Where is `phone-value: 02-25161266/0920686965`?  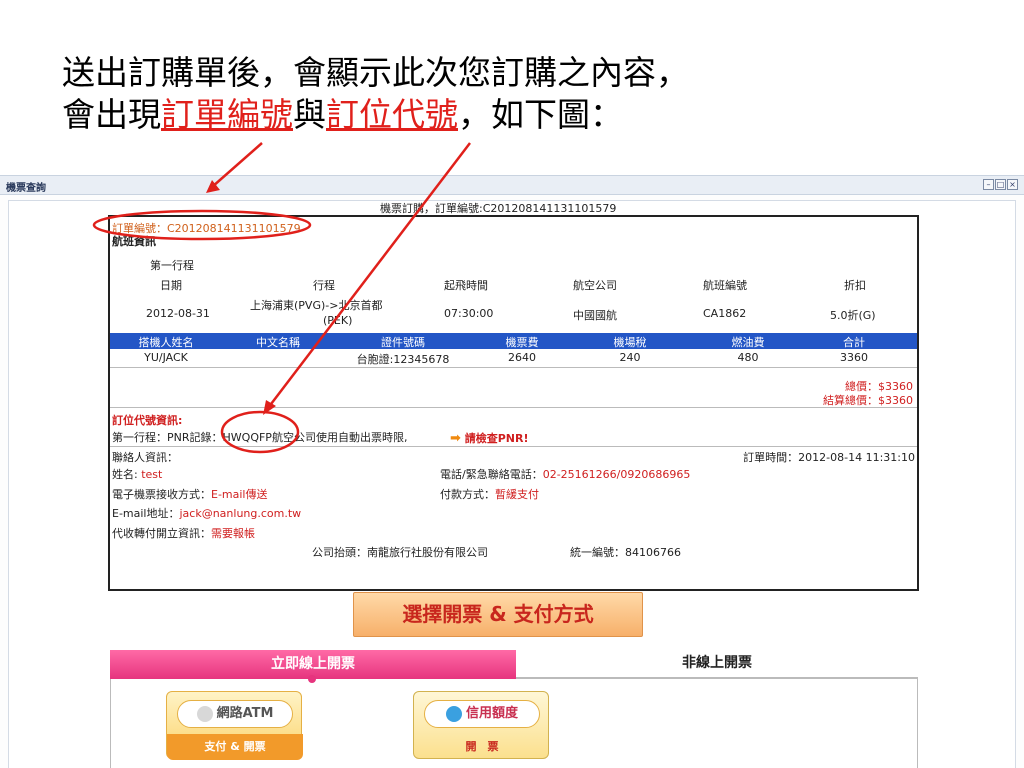
phone-value: 02-25161266/0920686965 is located at coordinates (616, 474).